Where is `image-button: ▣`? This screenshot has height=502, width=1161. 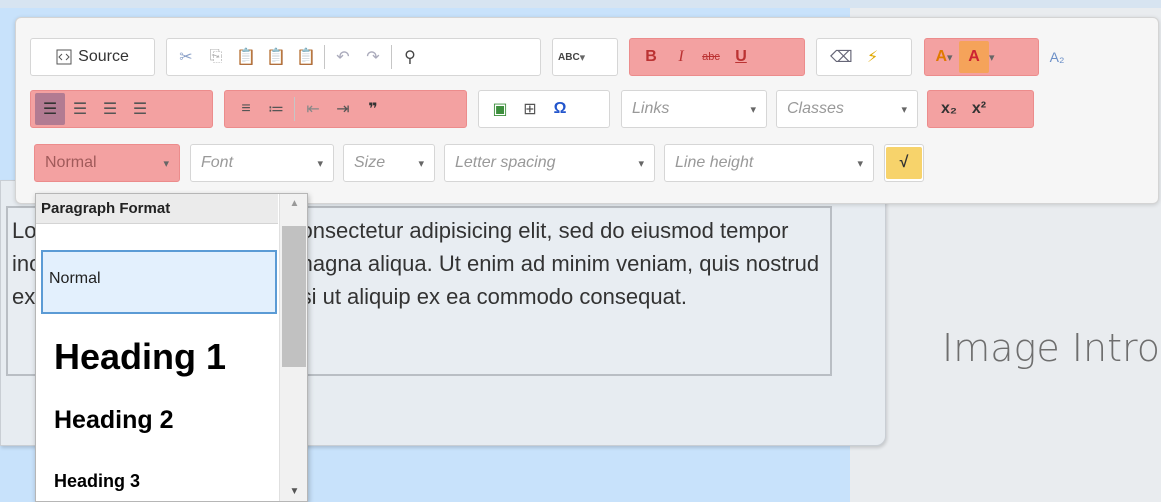
image-button: ▣ is located at coordinates (500, 109).